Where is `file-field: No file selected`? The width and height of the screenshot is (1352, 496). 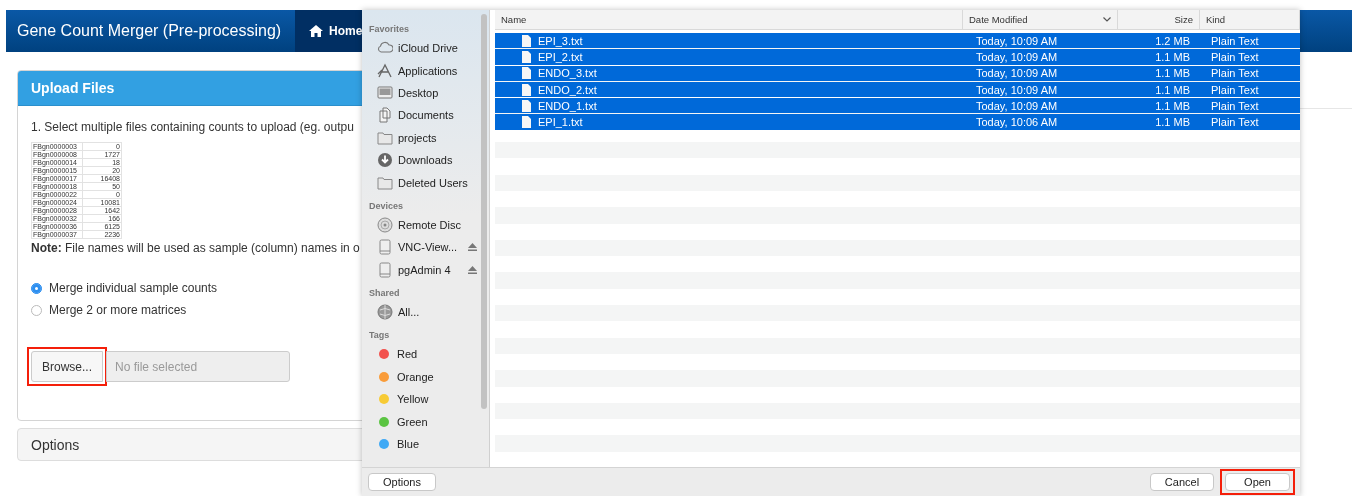
file-field: No file selected is located at coordinates (198, 366).